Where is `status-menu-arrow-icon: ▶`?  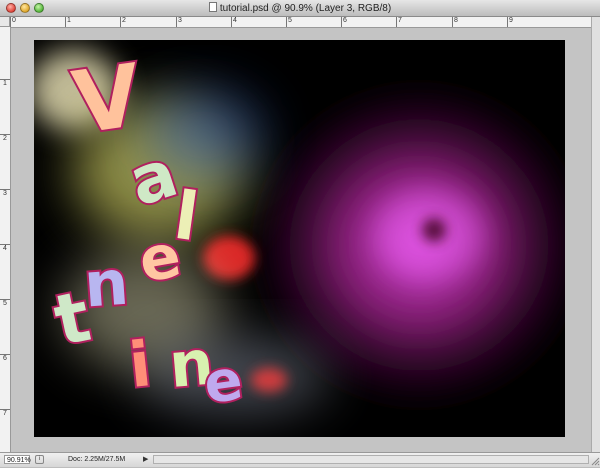 status-menu-arrow-icon: ▶ is located at coordinates (147, 459).